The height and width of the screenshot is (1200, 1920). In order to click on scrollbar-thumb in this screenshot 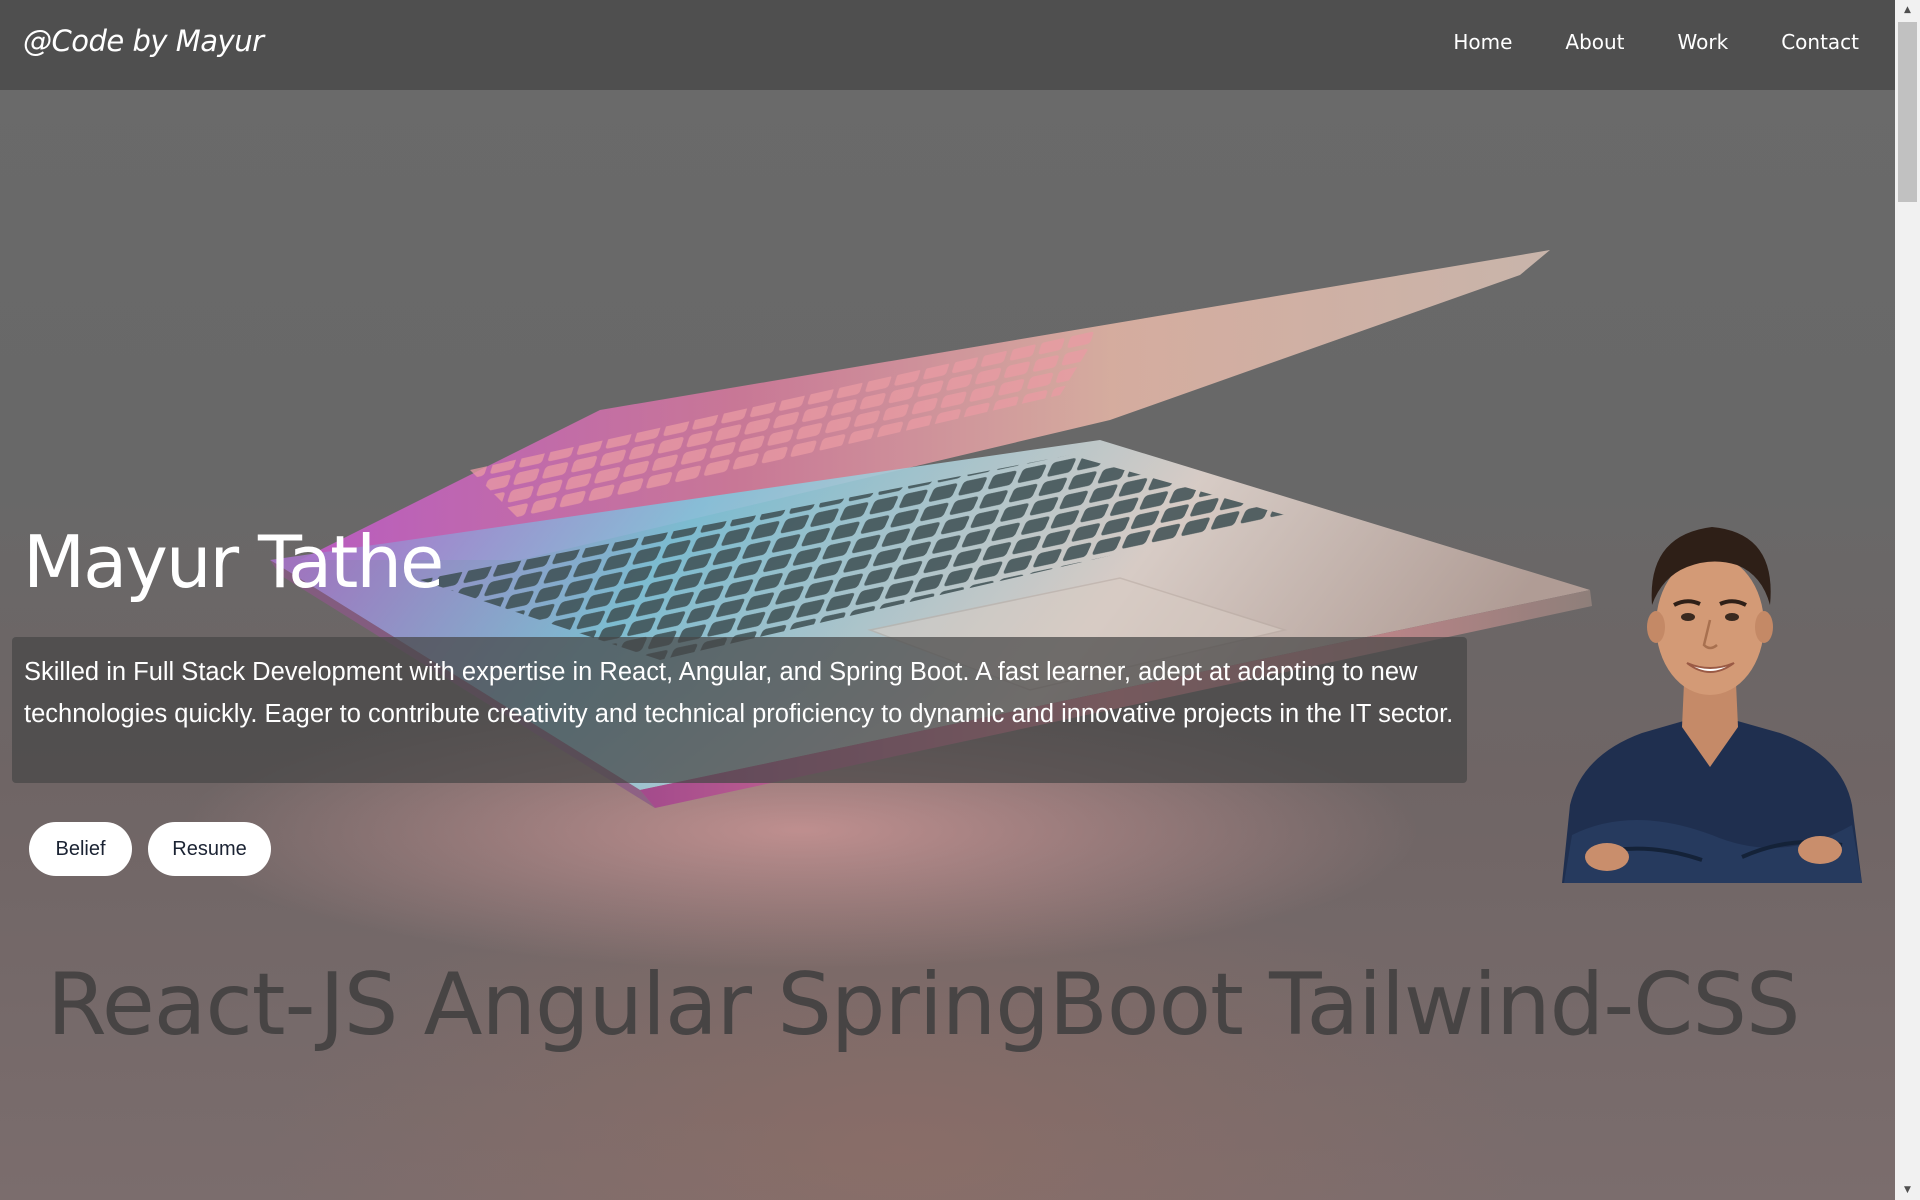, I will do `click(1907, 112)`.